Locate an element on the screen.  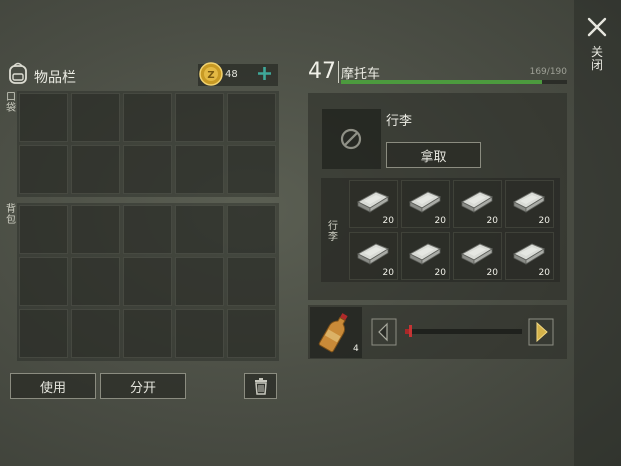
vehicle-hp-fill is located at coordinates (441, 82).